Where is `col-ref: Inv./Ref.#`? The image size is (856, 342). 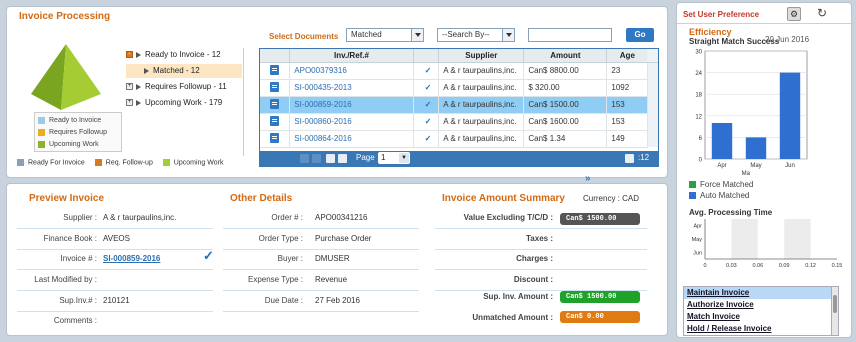 col-ref: Inv./Ref.# is located at coordinates (351, 56).